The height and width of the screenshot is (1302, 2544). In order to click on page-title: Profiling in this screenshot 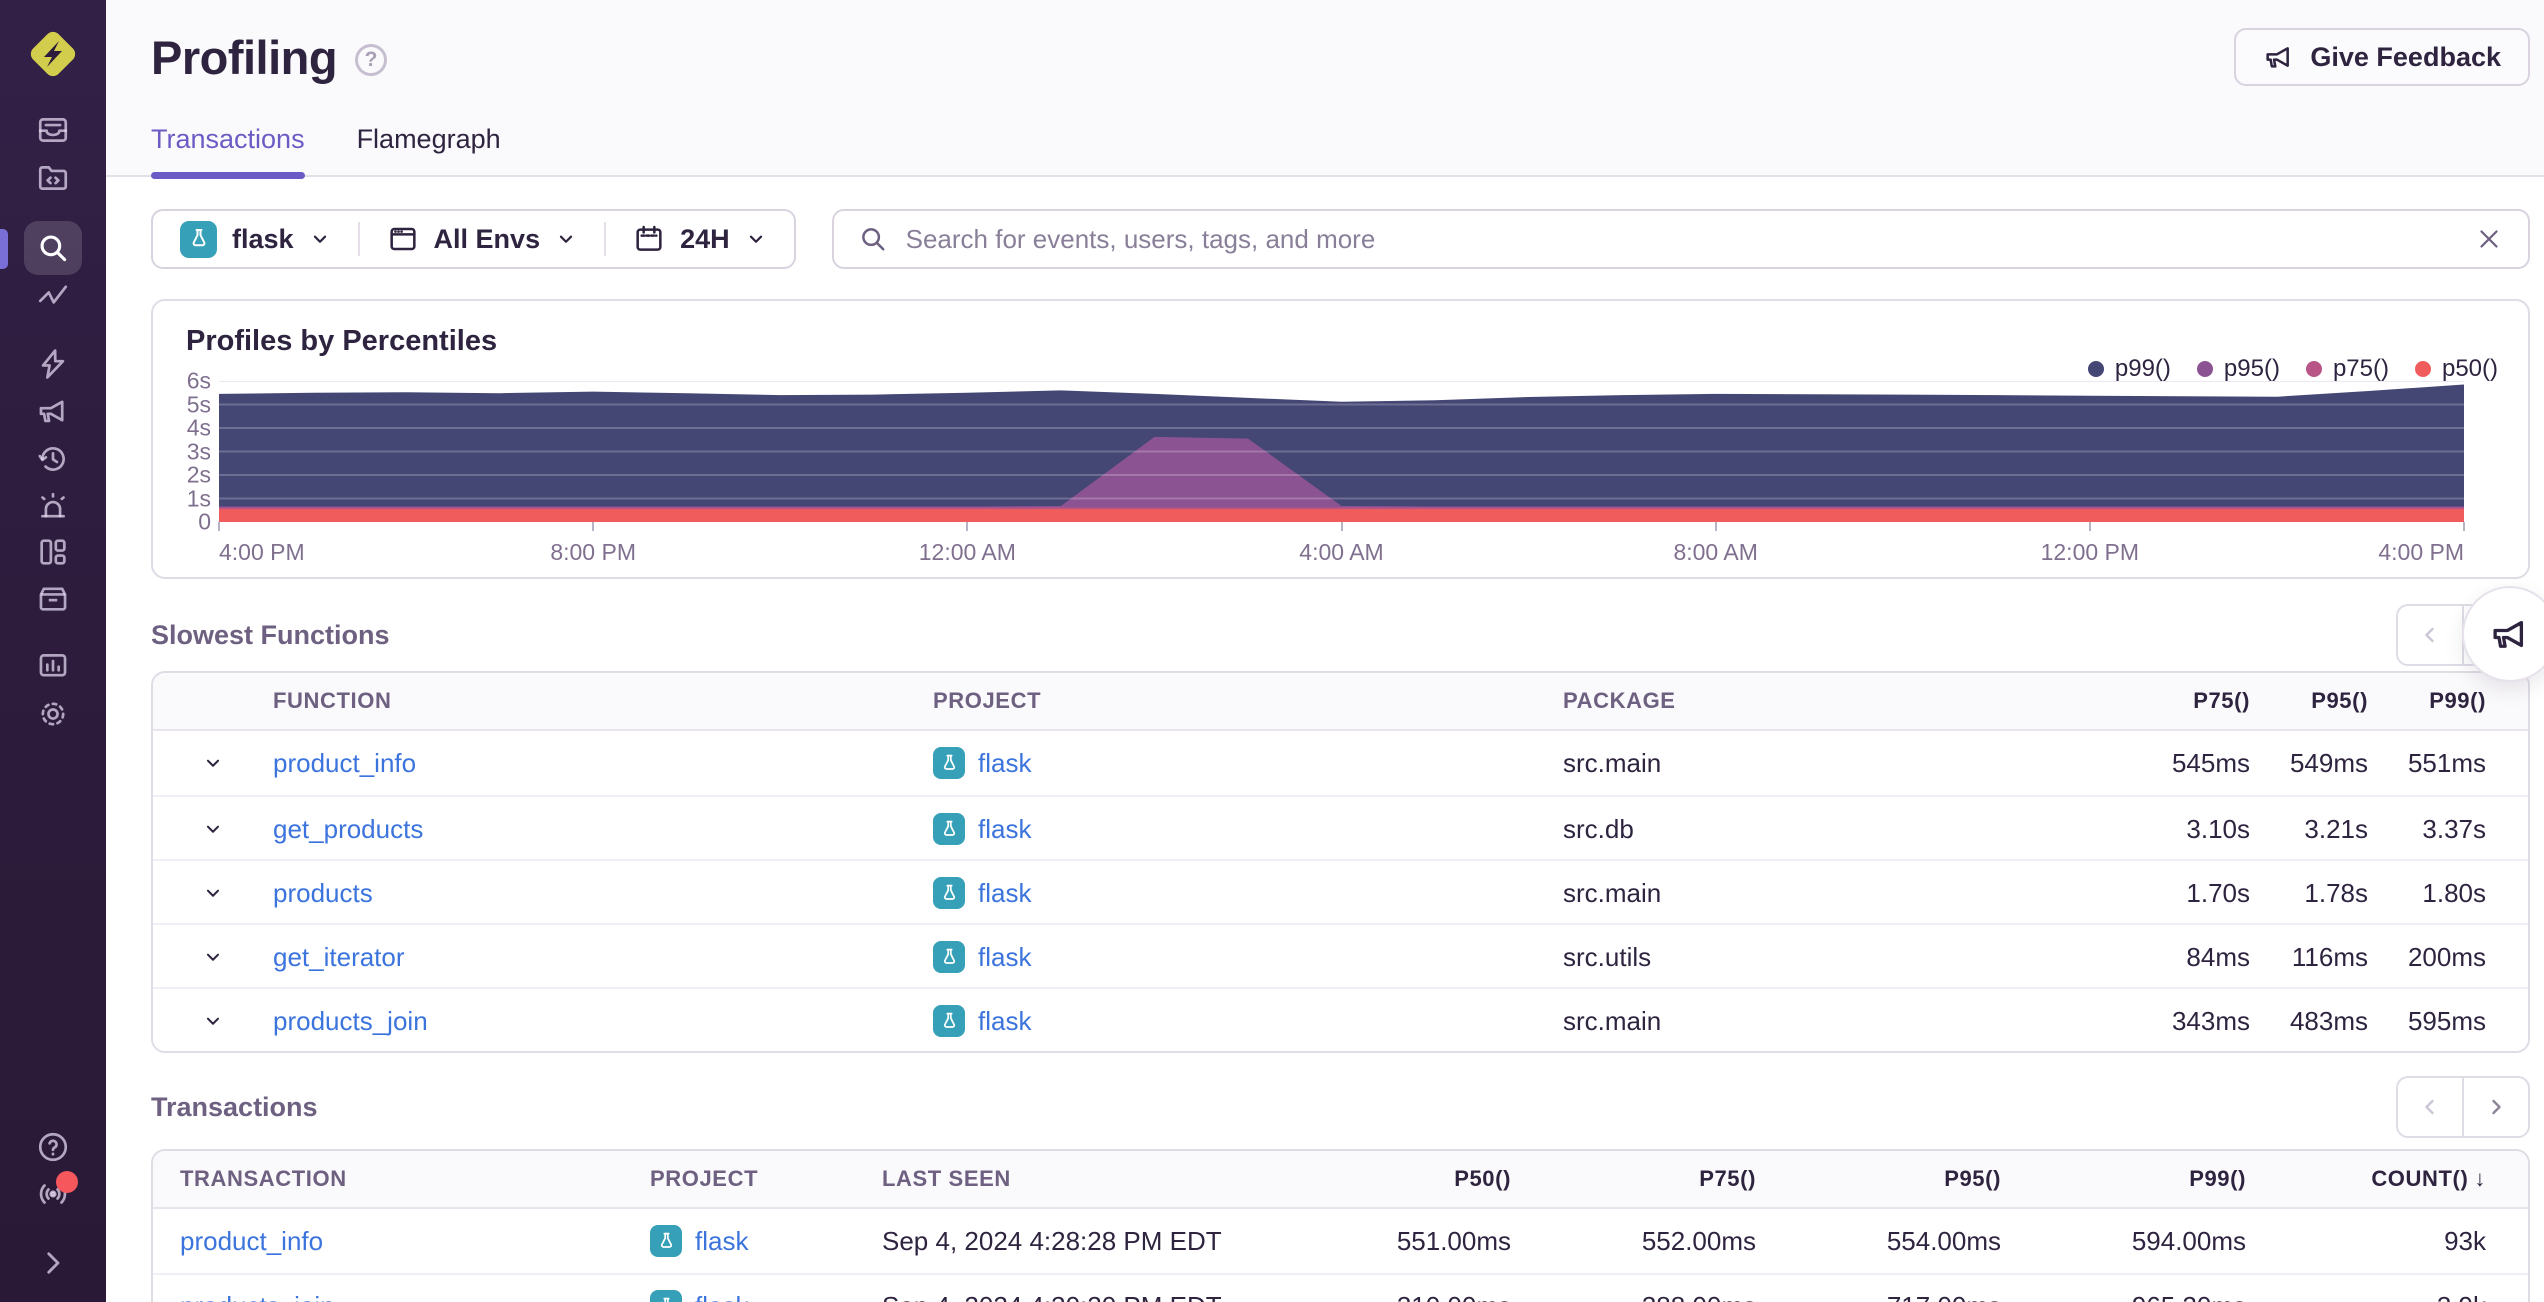, I will do `click(244, 57)`.